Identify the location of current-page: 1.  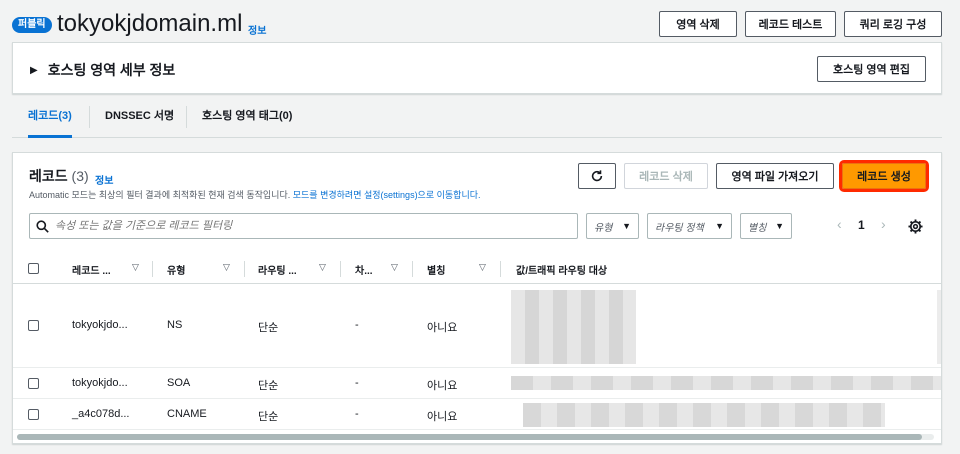
(861, 225).